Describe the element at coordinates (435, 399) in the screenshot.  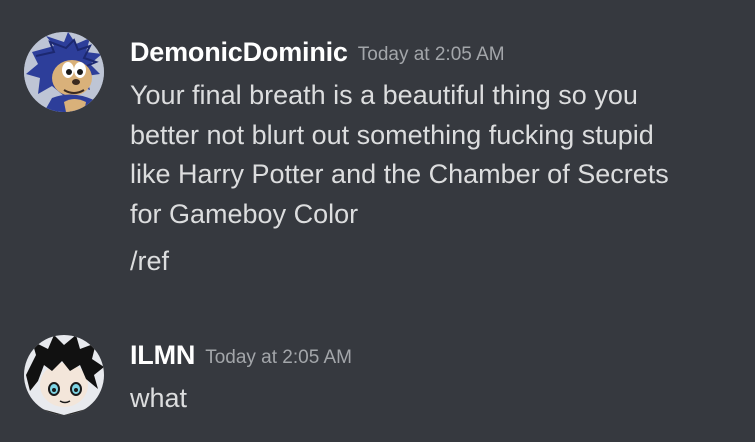
I see `message-body: what` at that location.